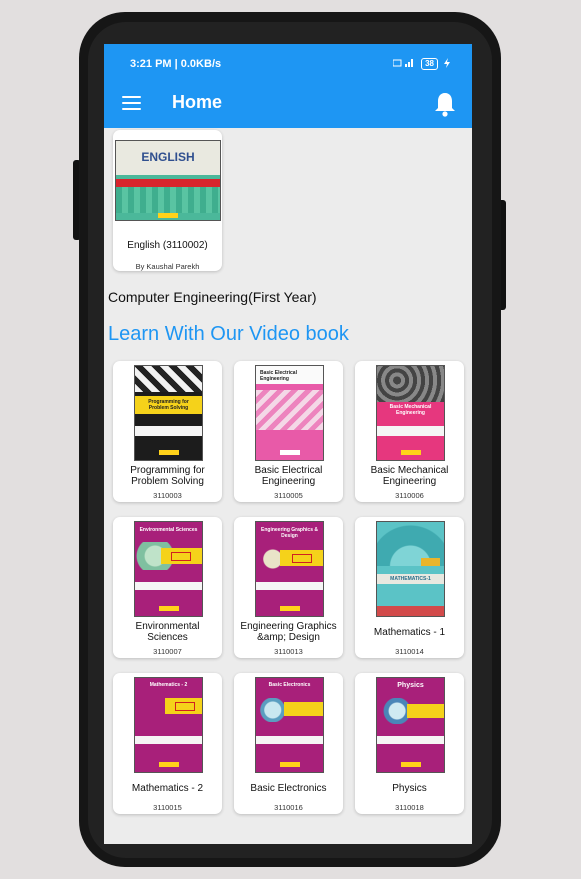 Image resolution: width=581 pixels, height=879 pixels. I want to click on book-cover: MATHEMATICS-1, so click(410, 569).